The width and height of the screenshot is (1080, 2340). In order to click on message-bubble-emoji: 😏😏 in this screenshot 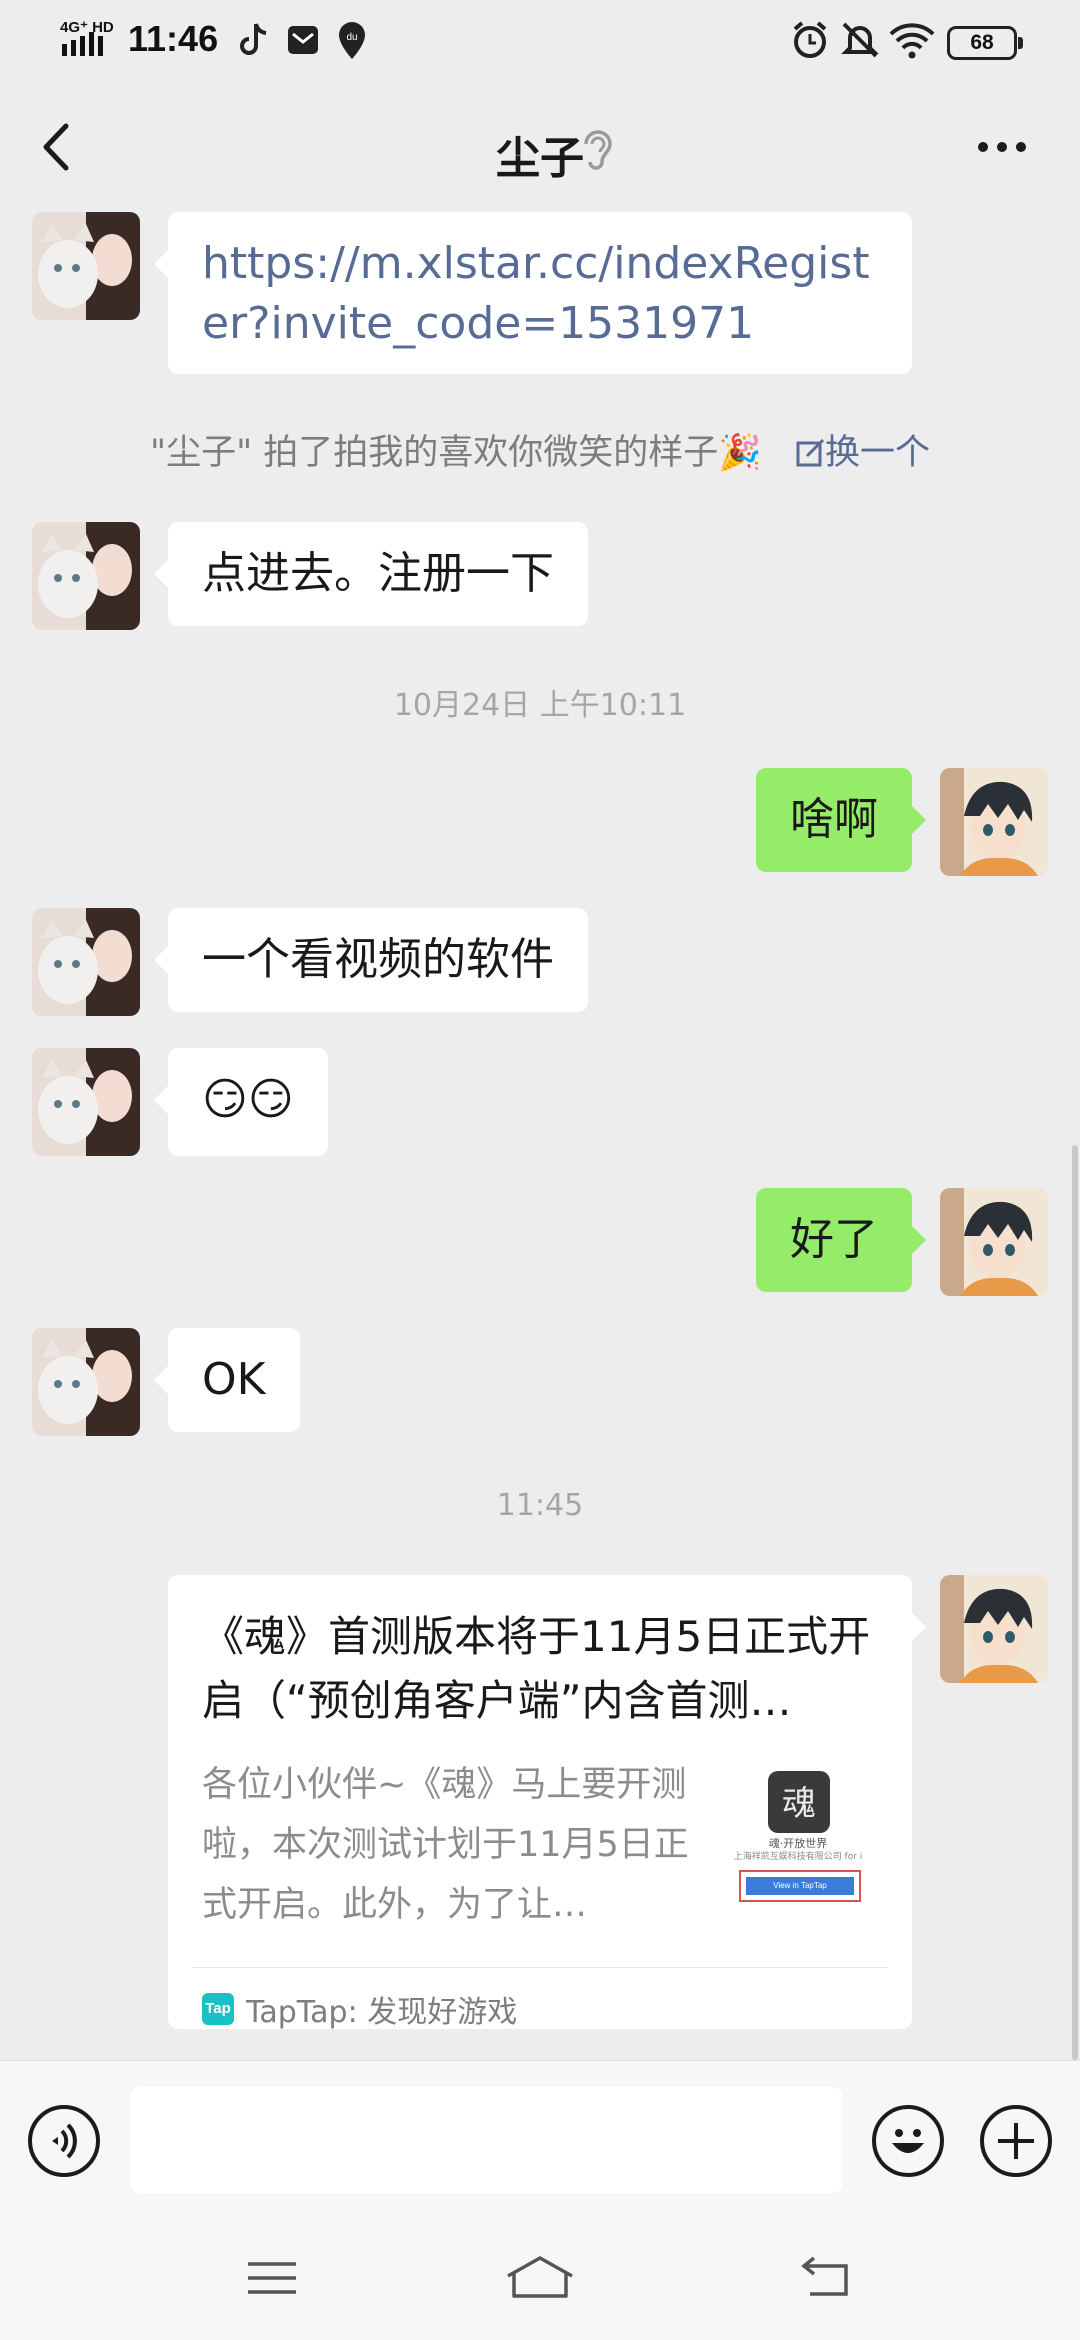, I will do `click(241, 1102)`.